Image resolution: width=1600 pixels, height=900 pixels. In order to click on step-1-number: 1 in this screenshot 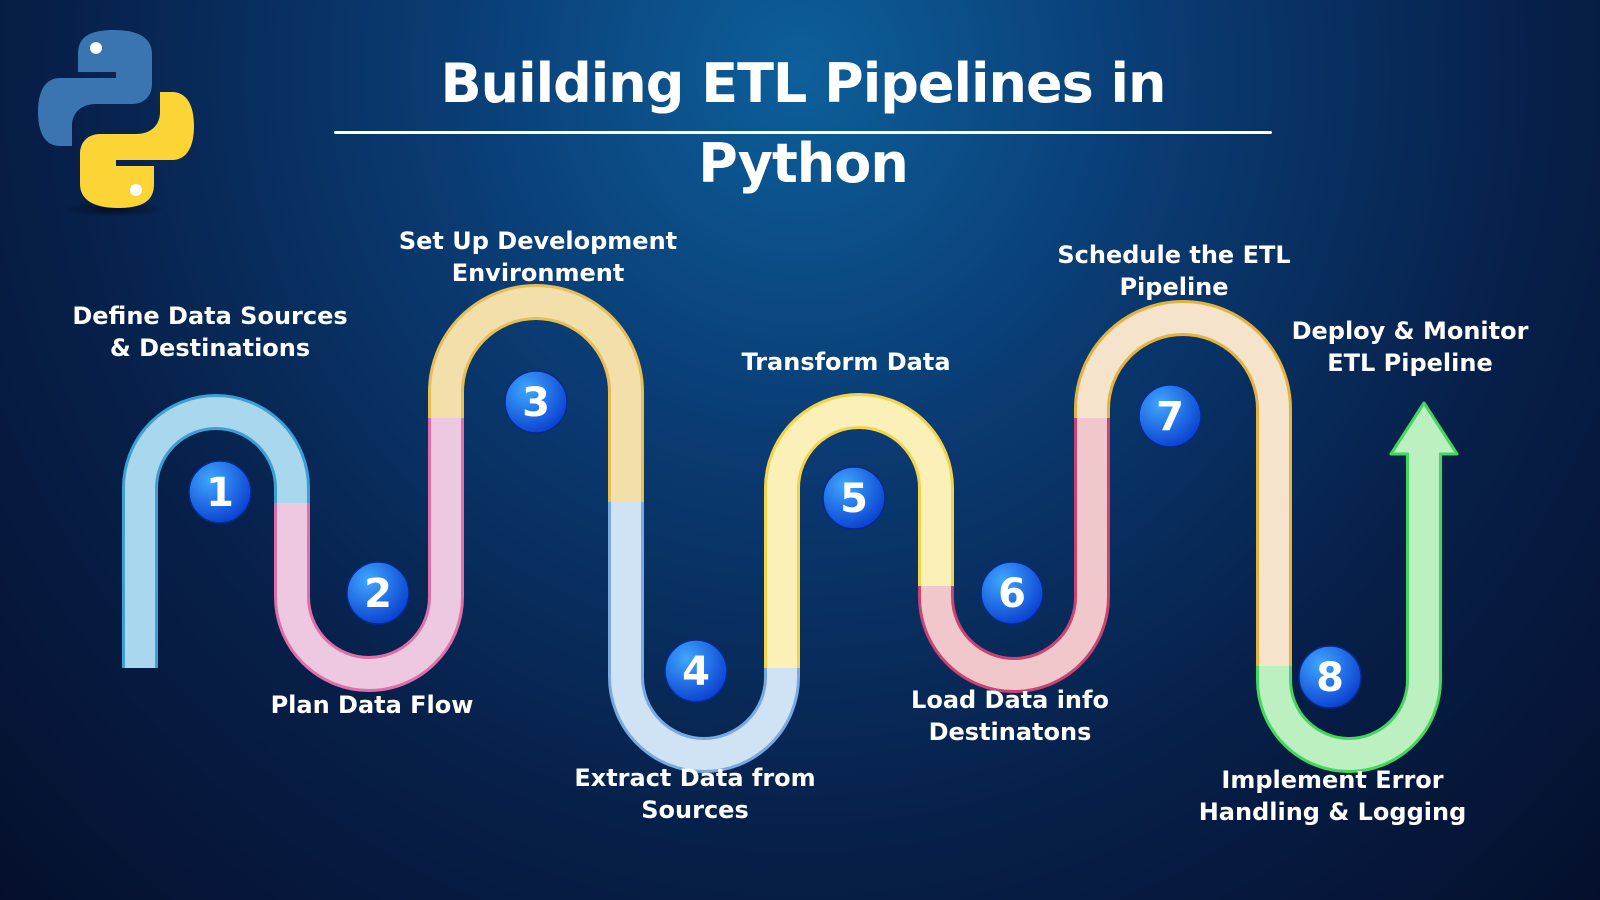, I will do `click(220, 493)`.